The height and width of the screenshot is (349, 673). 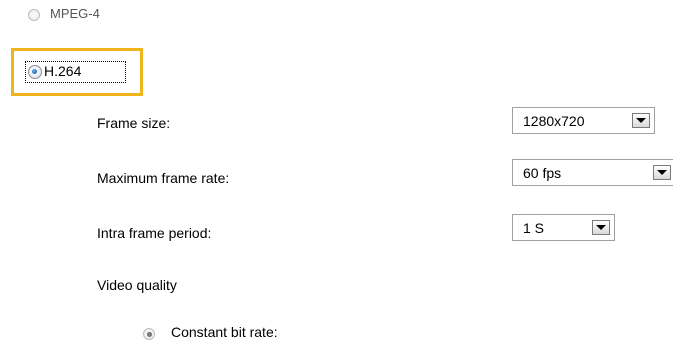 I want to click on frame-size-value: 1280x720, so click(x=554, y=120).